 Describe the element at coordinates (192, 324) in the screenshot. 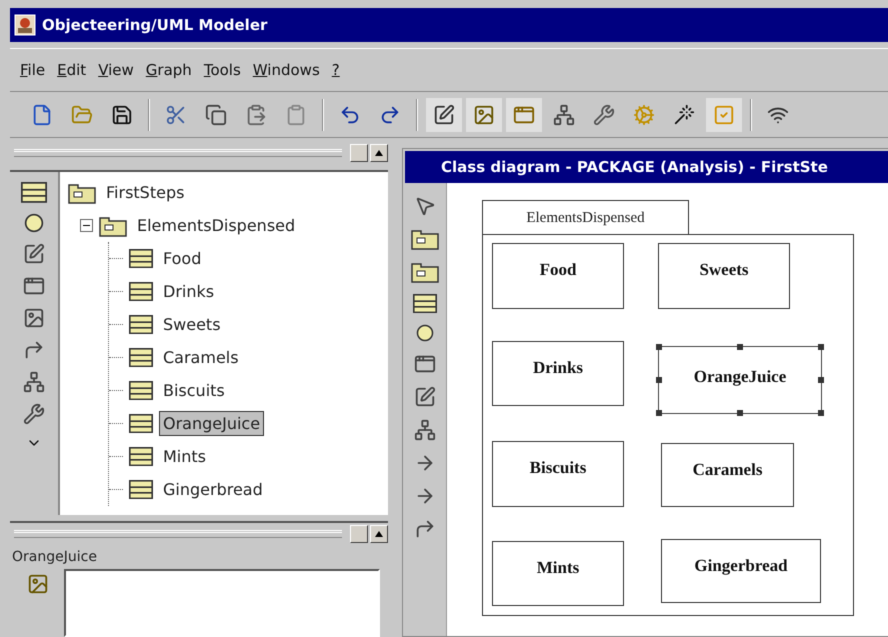

I see `tree-item: Sweets` at that location.